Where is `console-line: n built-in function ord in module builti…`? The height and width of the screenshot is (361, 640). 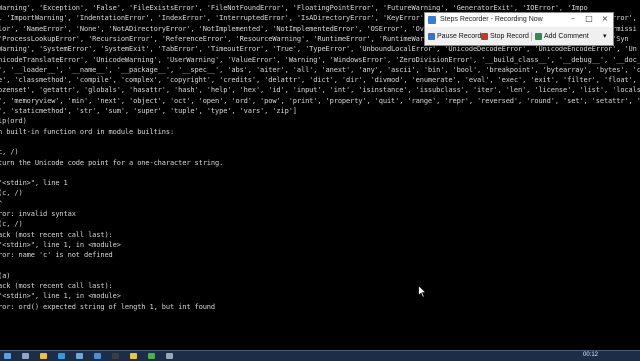
console-line: n built-in function ord in module builti… is located at coordinates (87, 131).